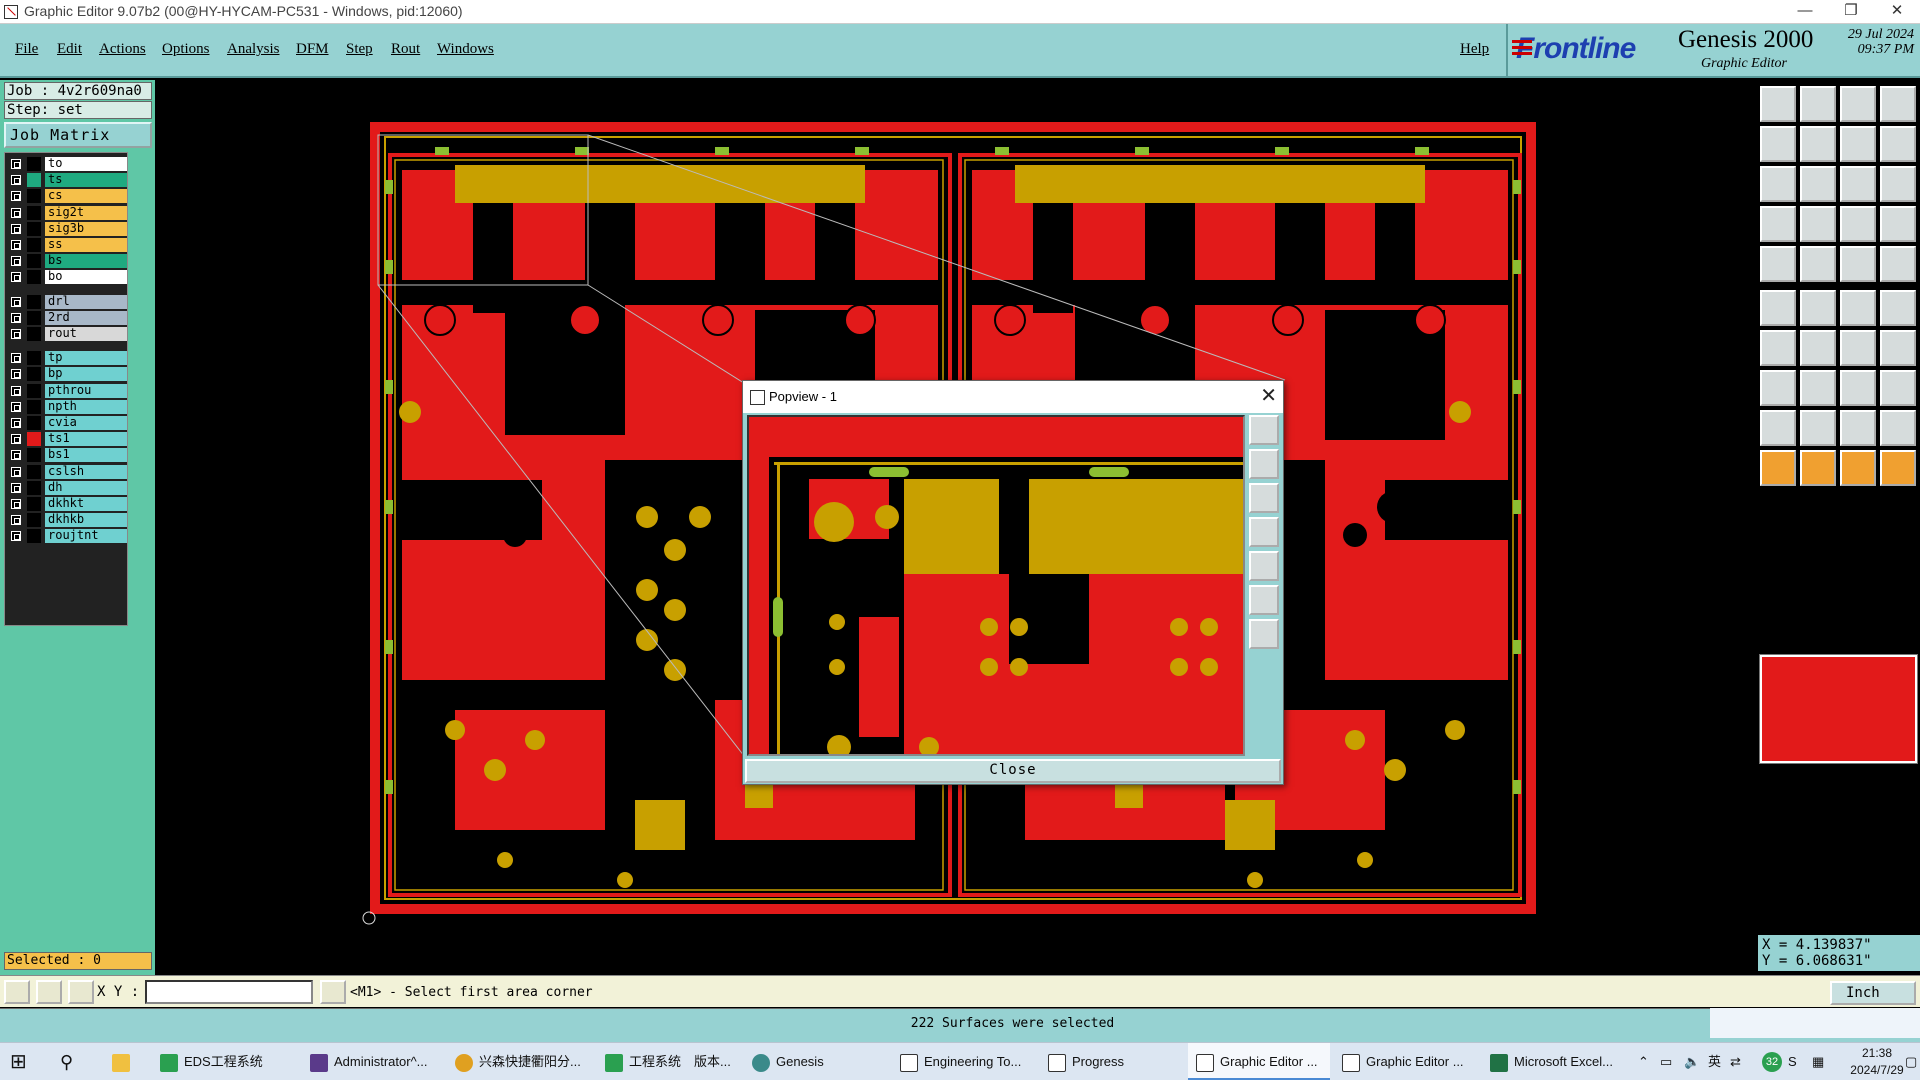 The height and width of the screenshot is (1080, 1920). What do you see at coordinates (1858, 104) in the screenshot?
I see `home-view-icon` at bounding box center [1858, 104].